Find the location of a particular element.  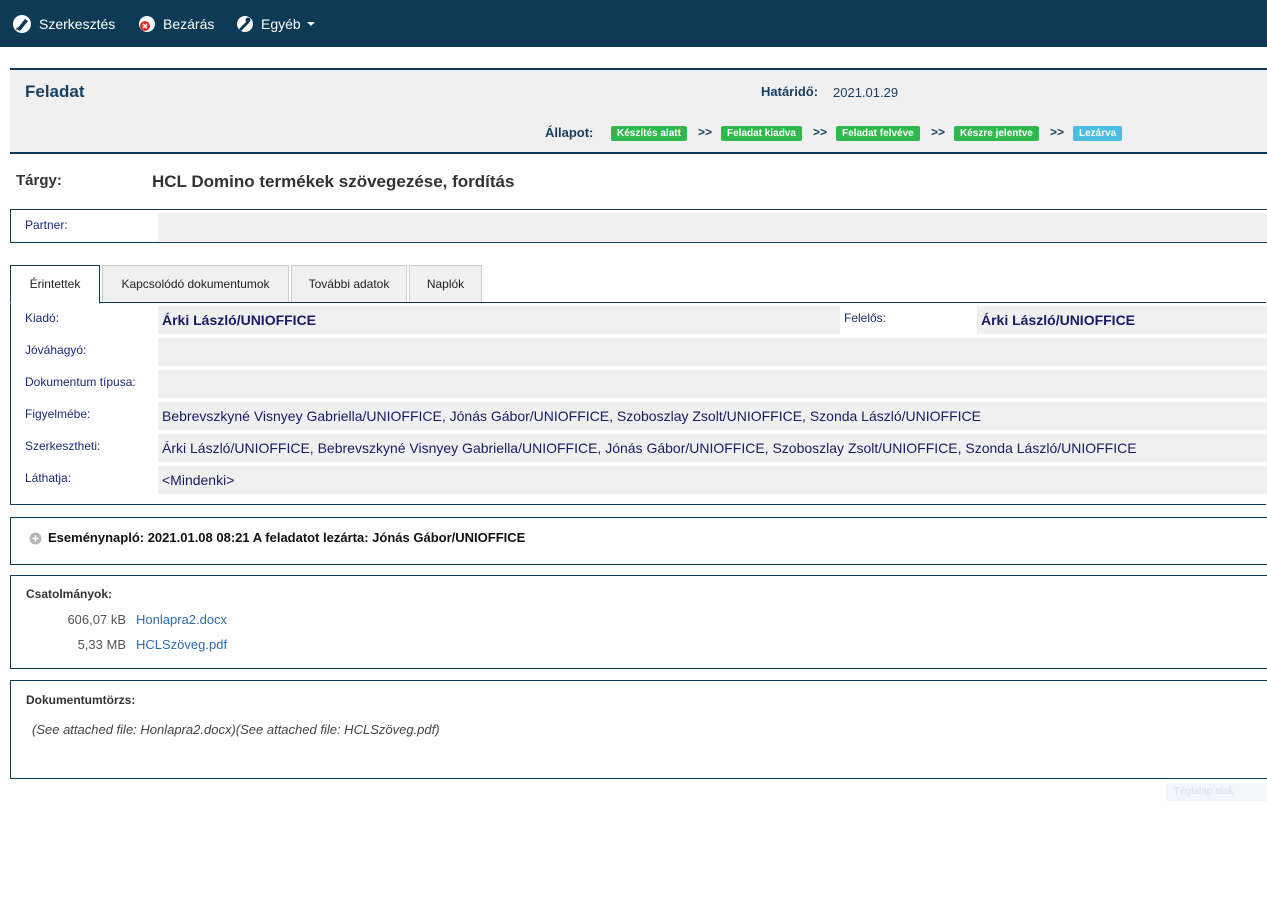

lathatja-value: <Mindenki> is located at coordinates (712, 480).